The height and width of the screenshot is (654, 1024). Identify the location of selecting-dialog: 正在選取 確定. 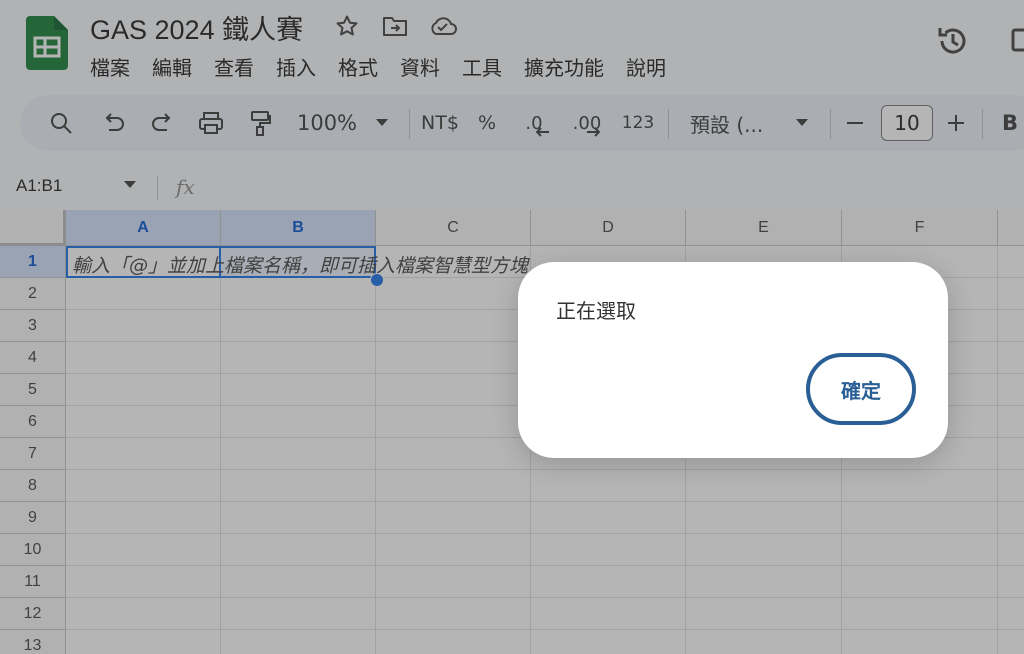
(733, 360).